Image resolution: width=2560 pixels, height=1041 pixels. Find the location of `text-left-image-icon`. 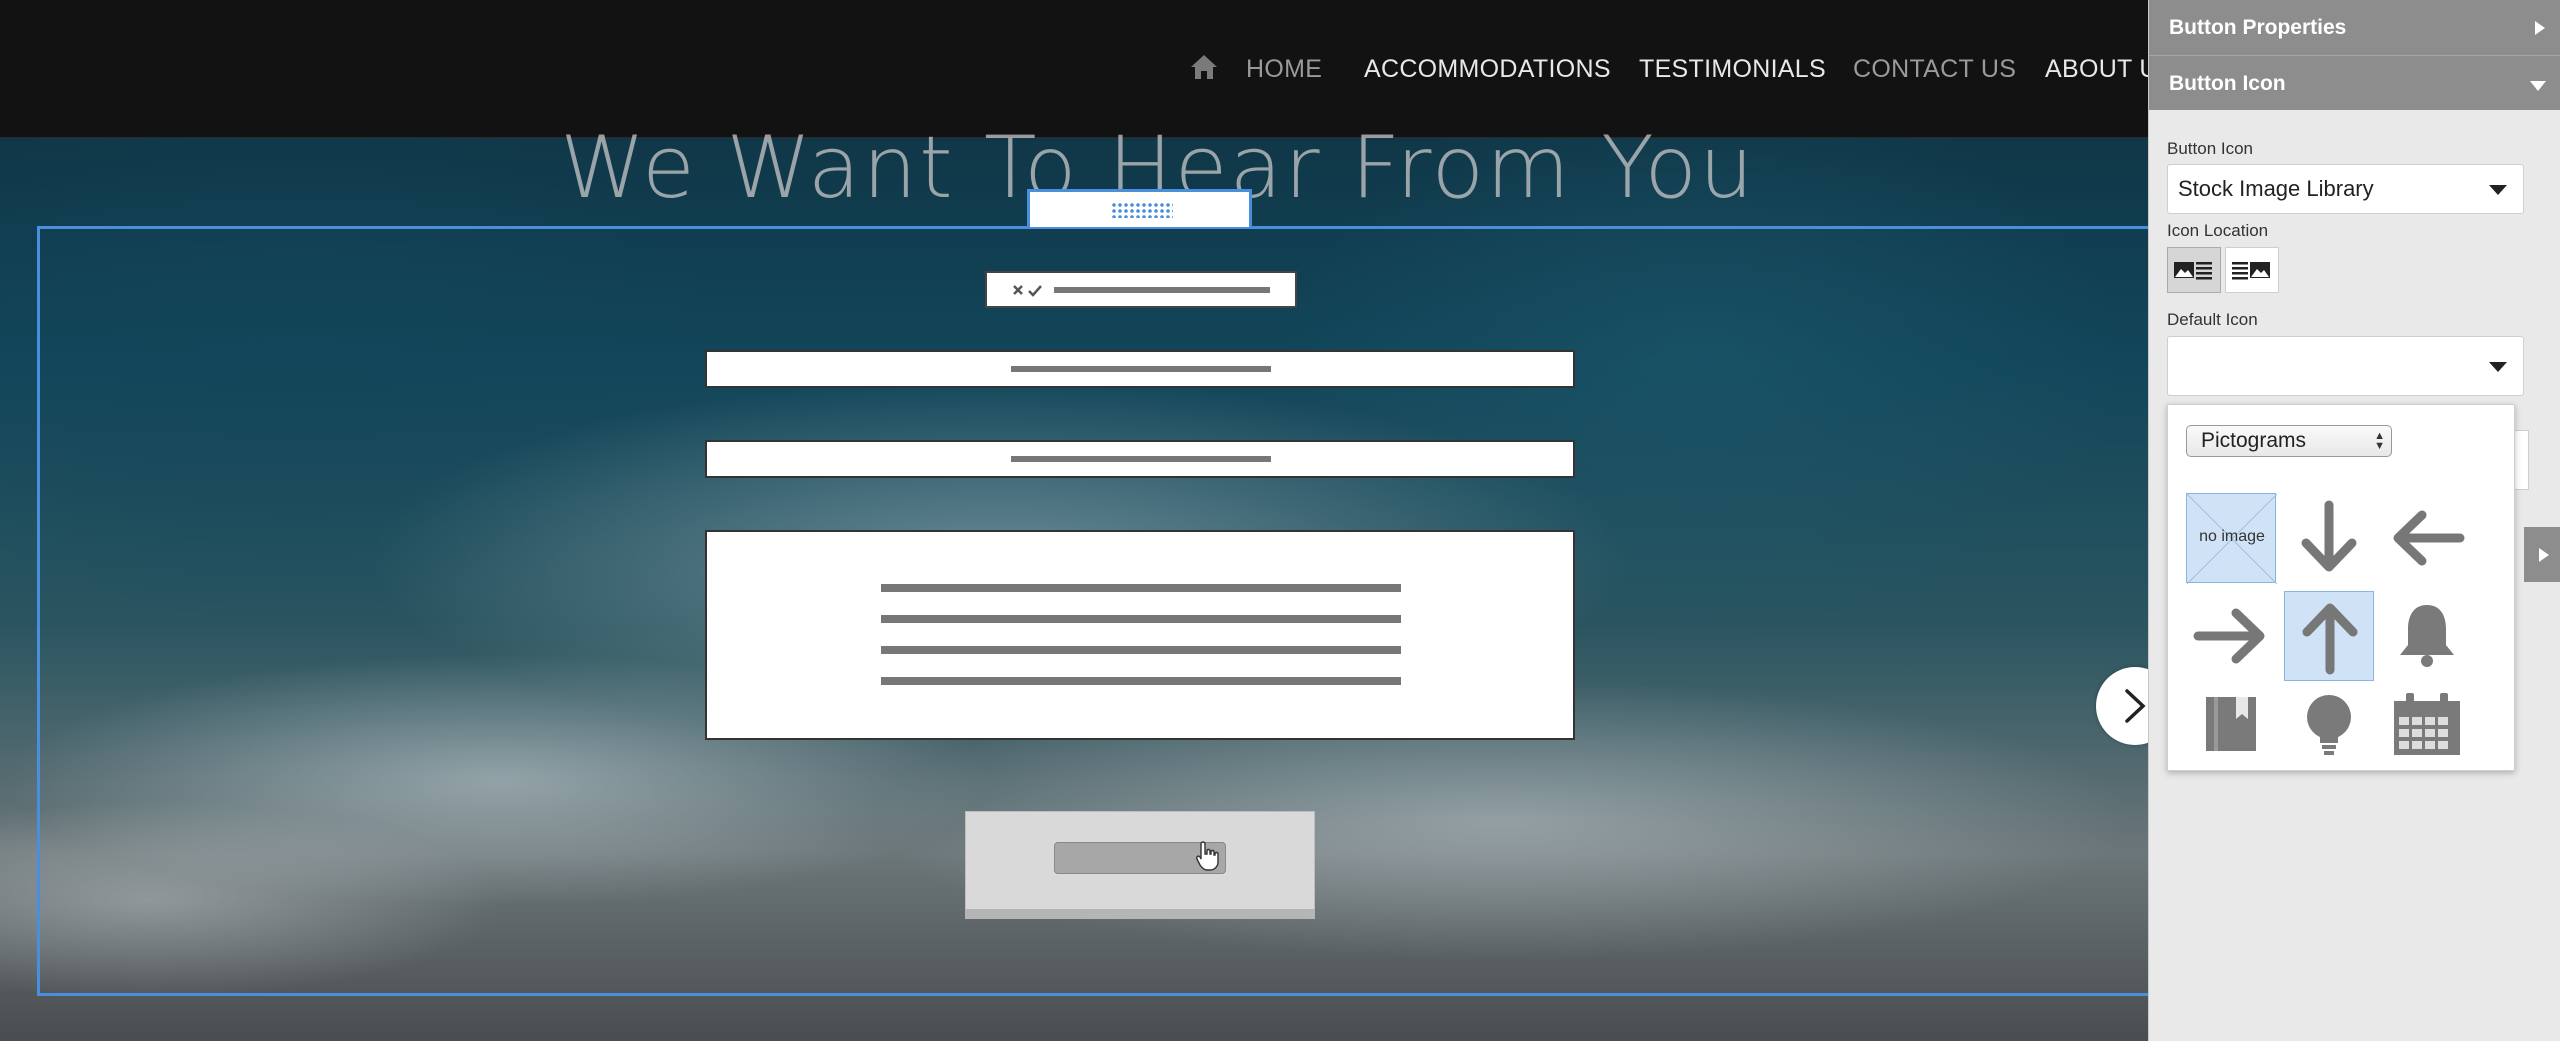

text-left-image-icon is located at coordinates (2251, 271).